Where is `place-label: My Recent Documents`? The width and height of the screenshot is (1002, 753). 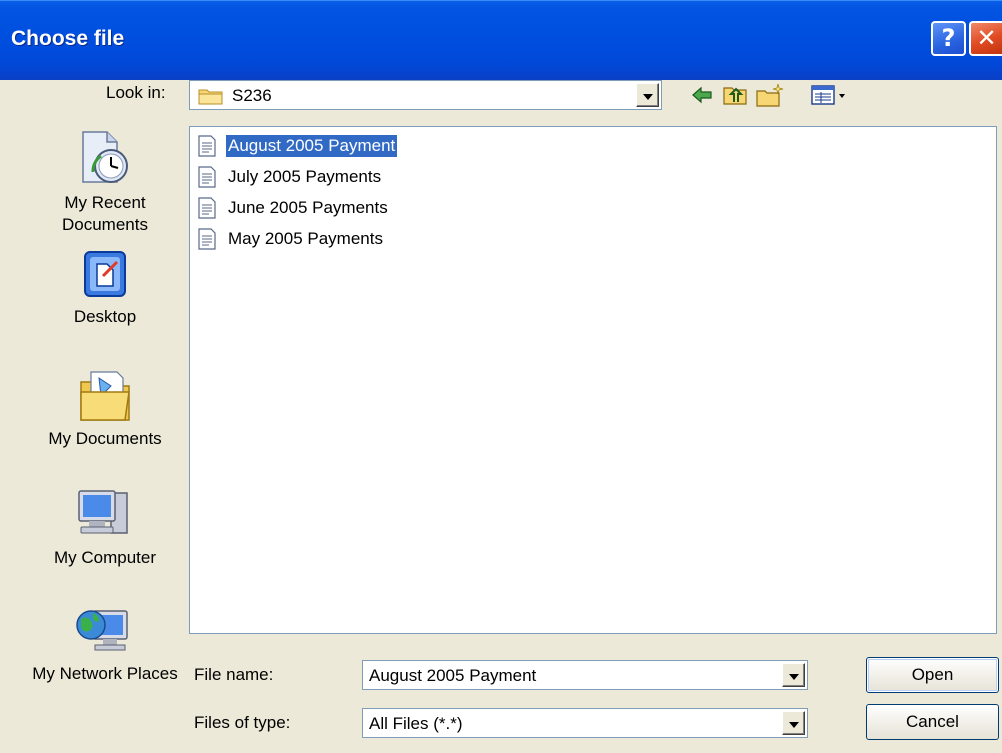 place-label: My Recent Documents is located at coordinates (105, 213).